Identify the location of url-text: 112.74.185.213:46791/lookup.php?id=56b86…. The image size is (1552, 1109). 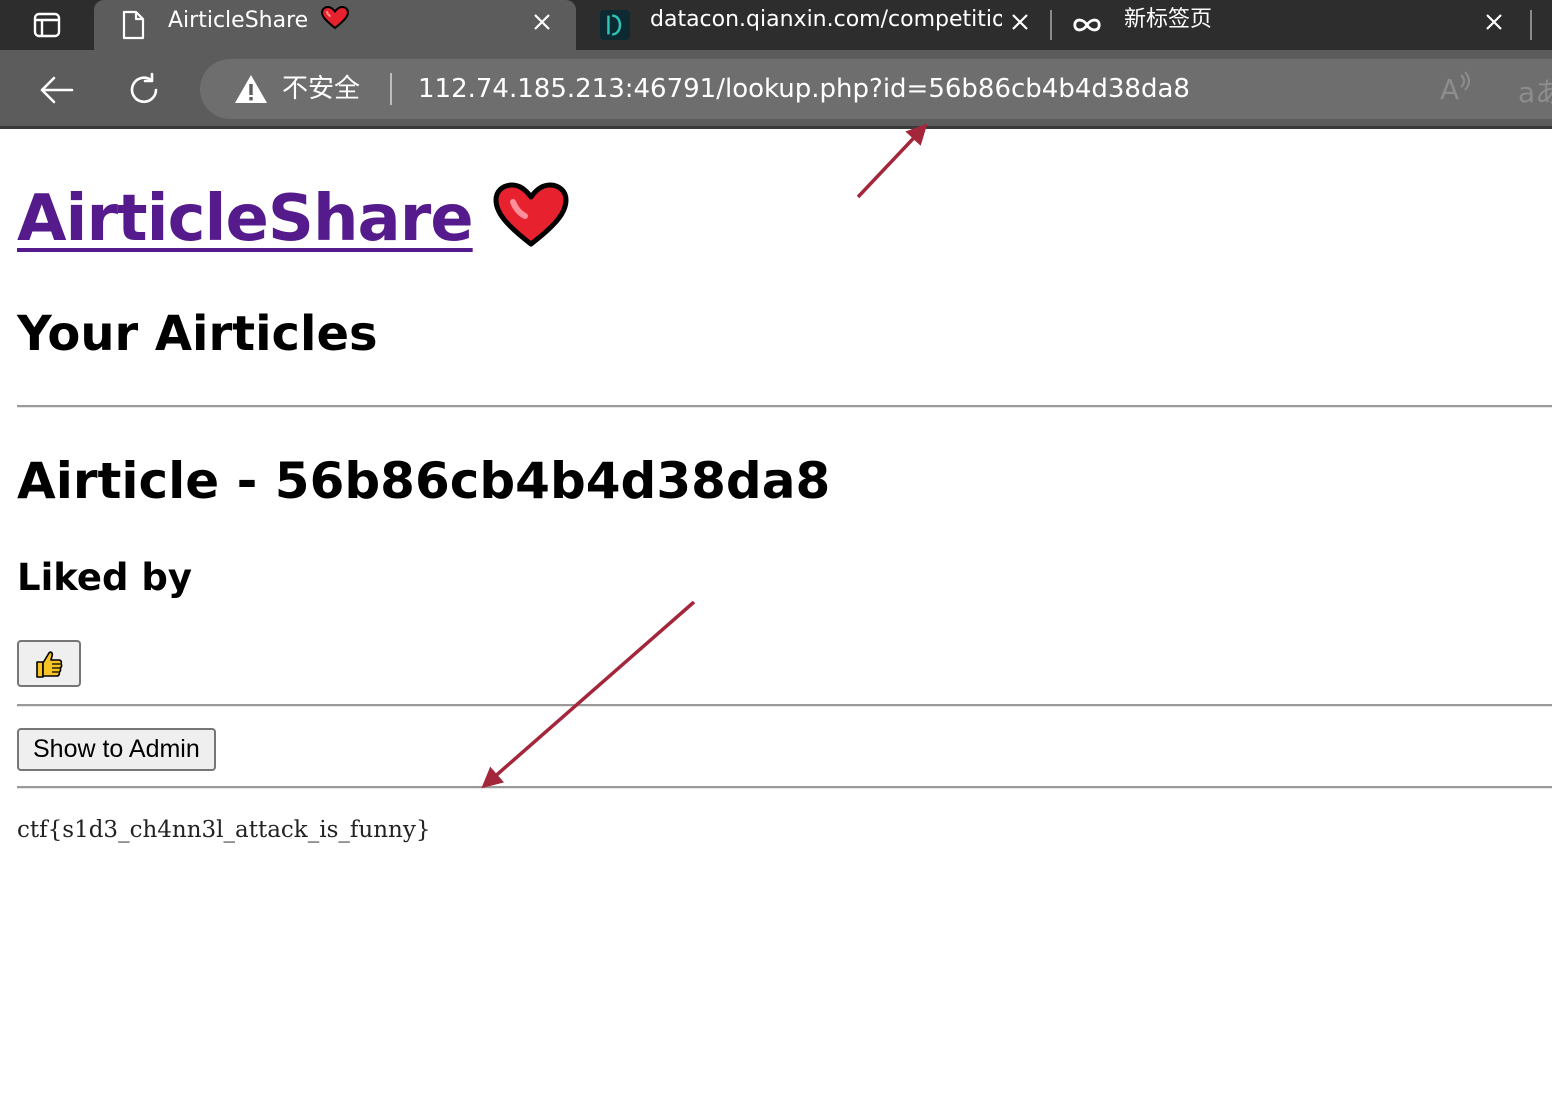
(804, 89).